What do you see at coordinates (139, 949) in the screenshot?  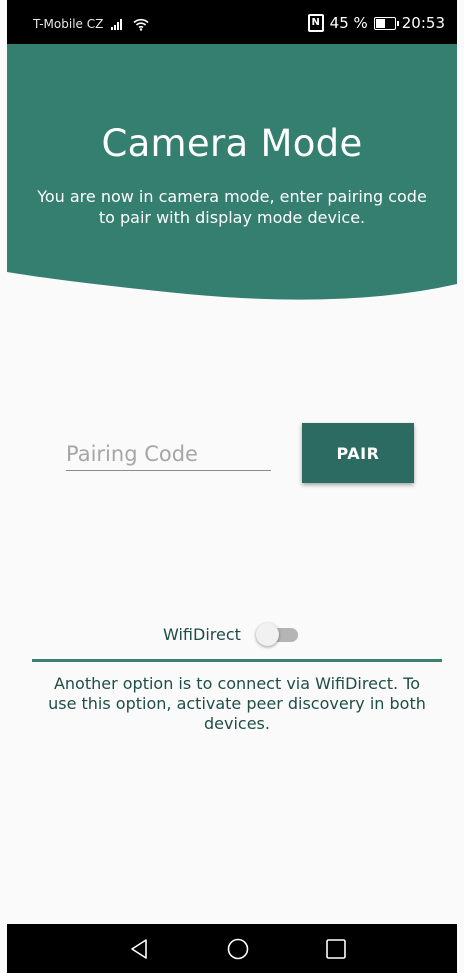 I see `back-icon` at bounding box center [139, 949].